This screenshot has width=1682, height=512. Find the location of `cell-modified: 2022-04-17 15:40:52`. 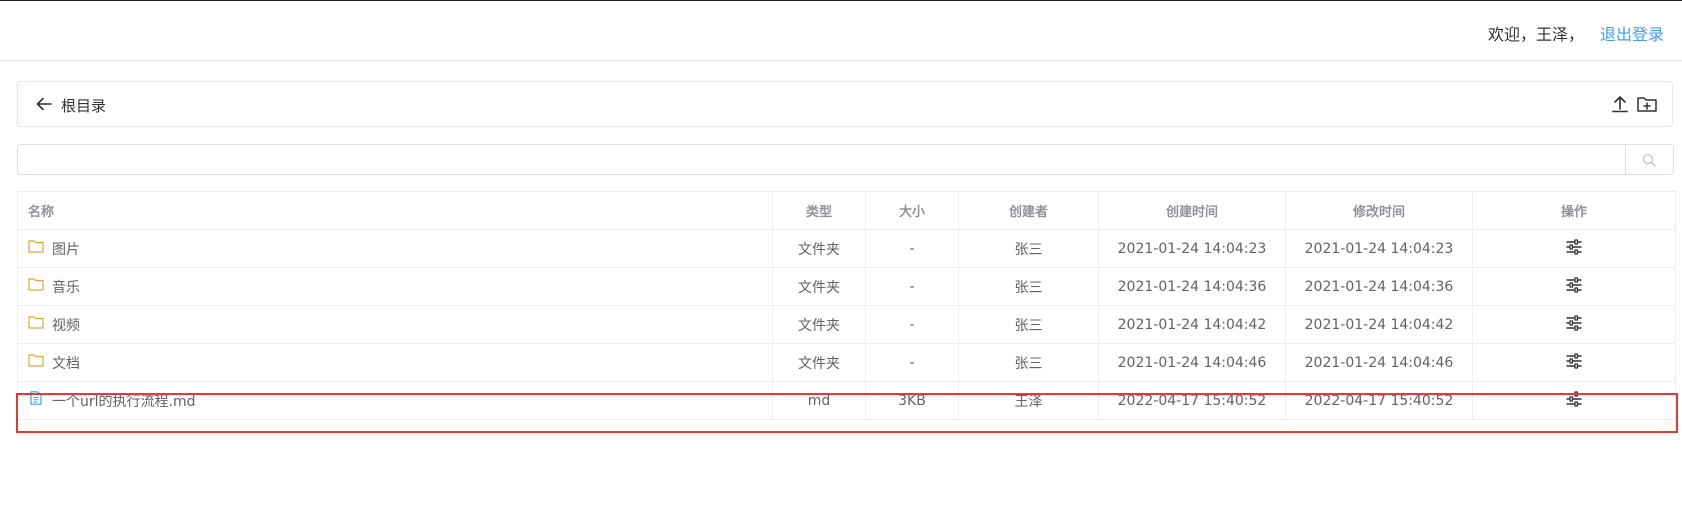

cell-modified: 2022-04-17 15:40:52 is located at coordinates (1379, 400).